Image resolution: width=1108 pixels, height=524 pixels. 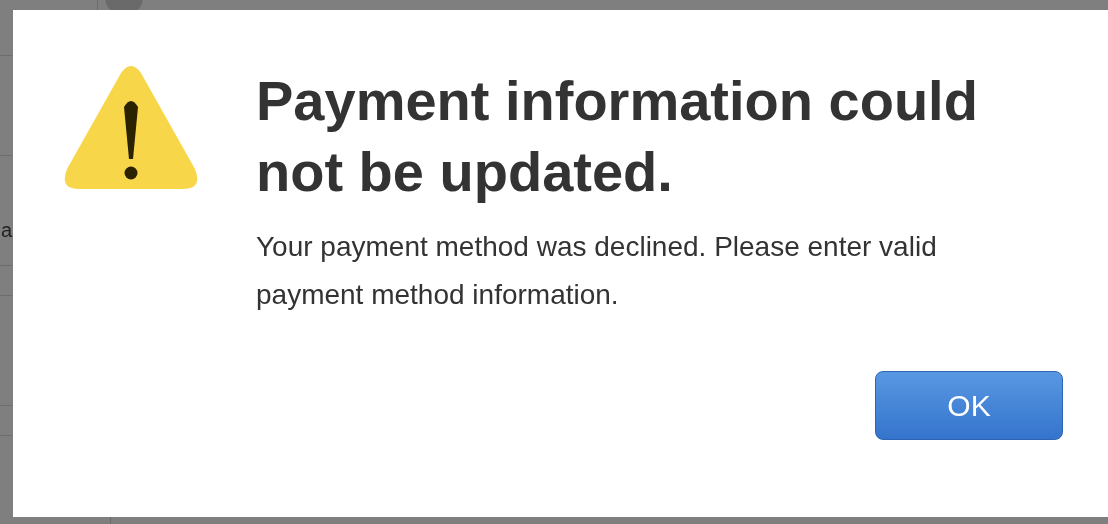 What do you see at coordinates (7, 230) in the screenshot?
I see `background-text: a` at bounding box center [7, 230].